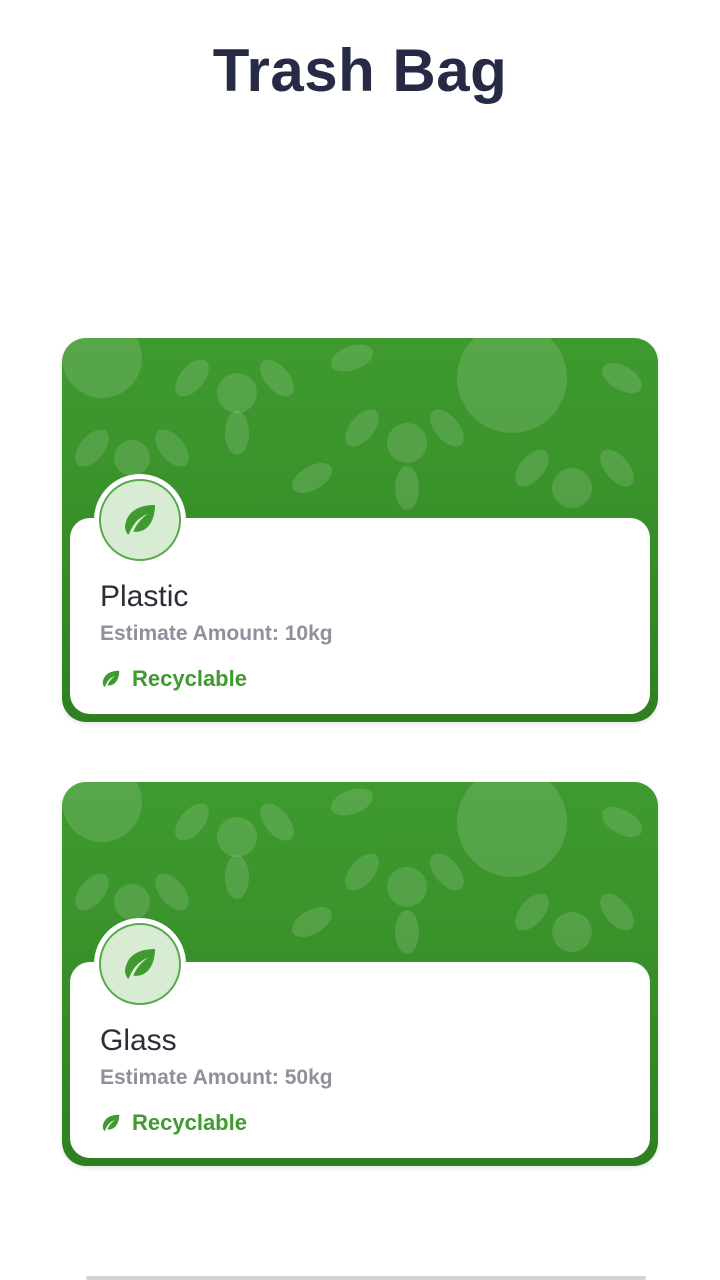 The height and width of the screenshot is (1280, 720). I want to click on item-name: Glass, so click(138, 1040).